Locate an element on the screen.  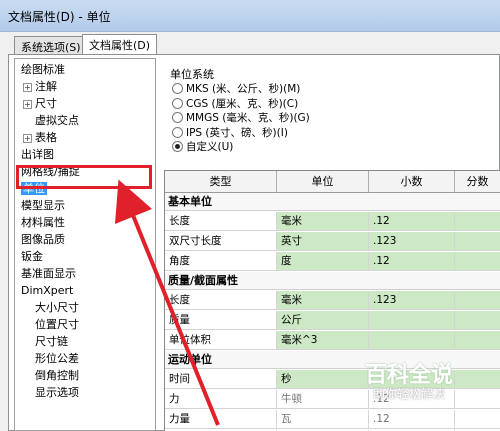
tree-item: 虚拟交点 is located at coordinates (57, 120).